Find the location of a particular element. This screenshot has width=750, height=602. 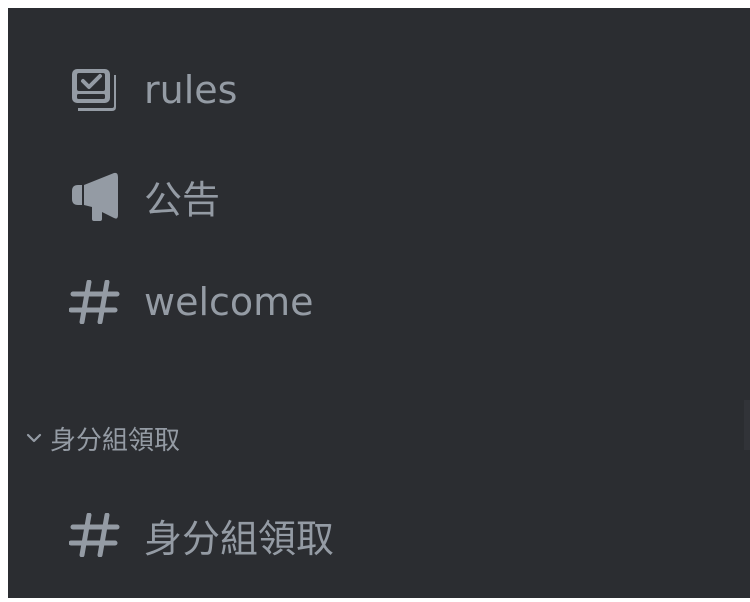

channel-role-claim: 身分組領取 is located at coordinates (200, 535).